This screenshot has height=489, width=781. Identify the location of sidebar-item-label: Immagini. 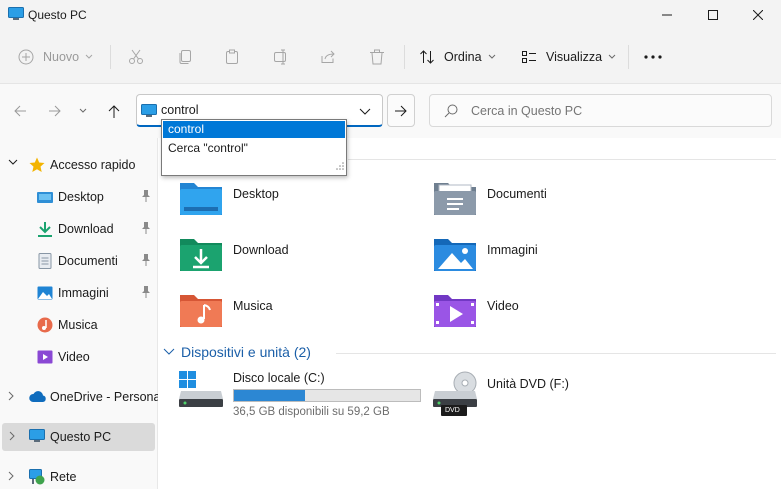
(83, 293).